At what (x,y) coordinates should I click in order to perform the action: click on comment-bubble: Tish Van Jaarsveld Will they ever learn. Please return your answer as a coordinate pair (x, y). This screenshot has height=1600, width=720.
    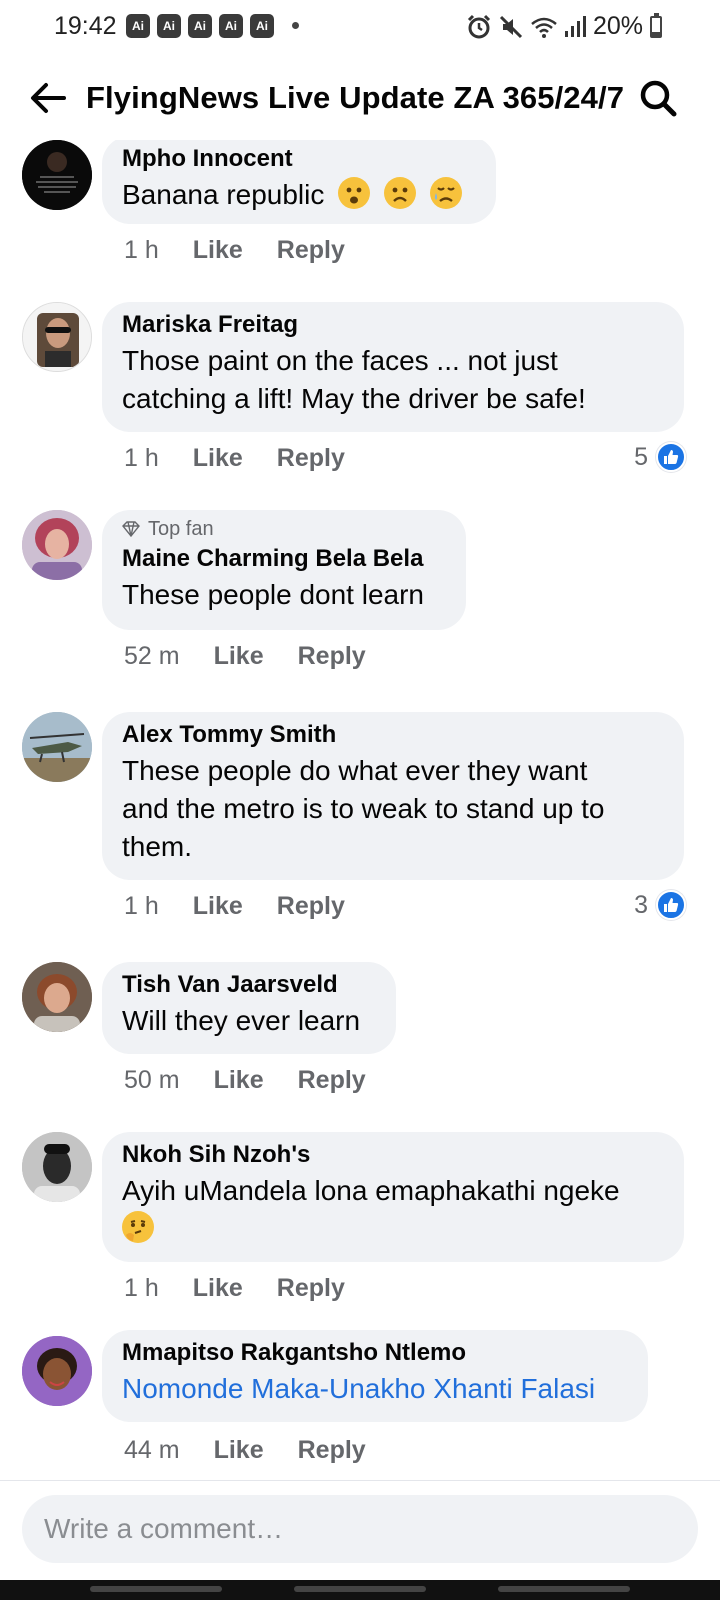
    Looking at the image, I should click on (249, 1008).